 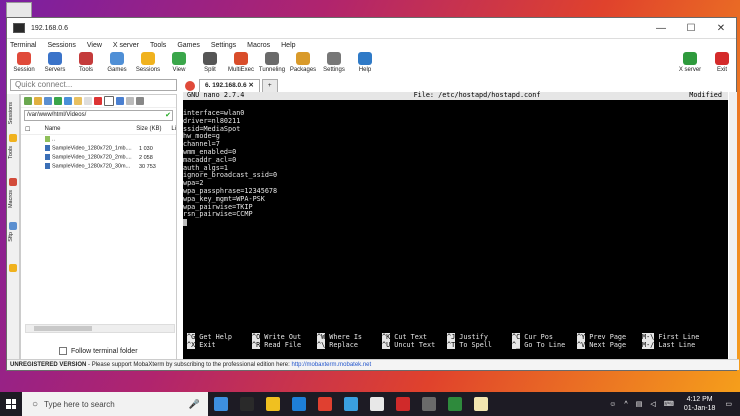 What do you see at coordinates (28, 101) in the screenshot?
I see `up-folder-icon` at bounding box center [28, 101].